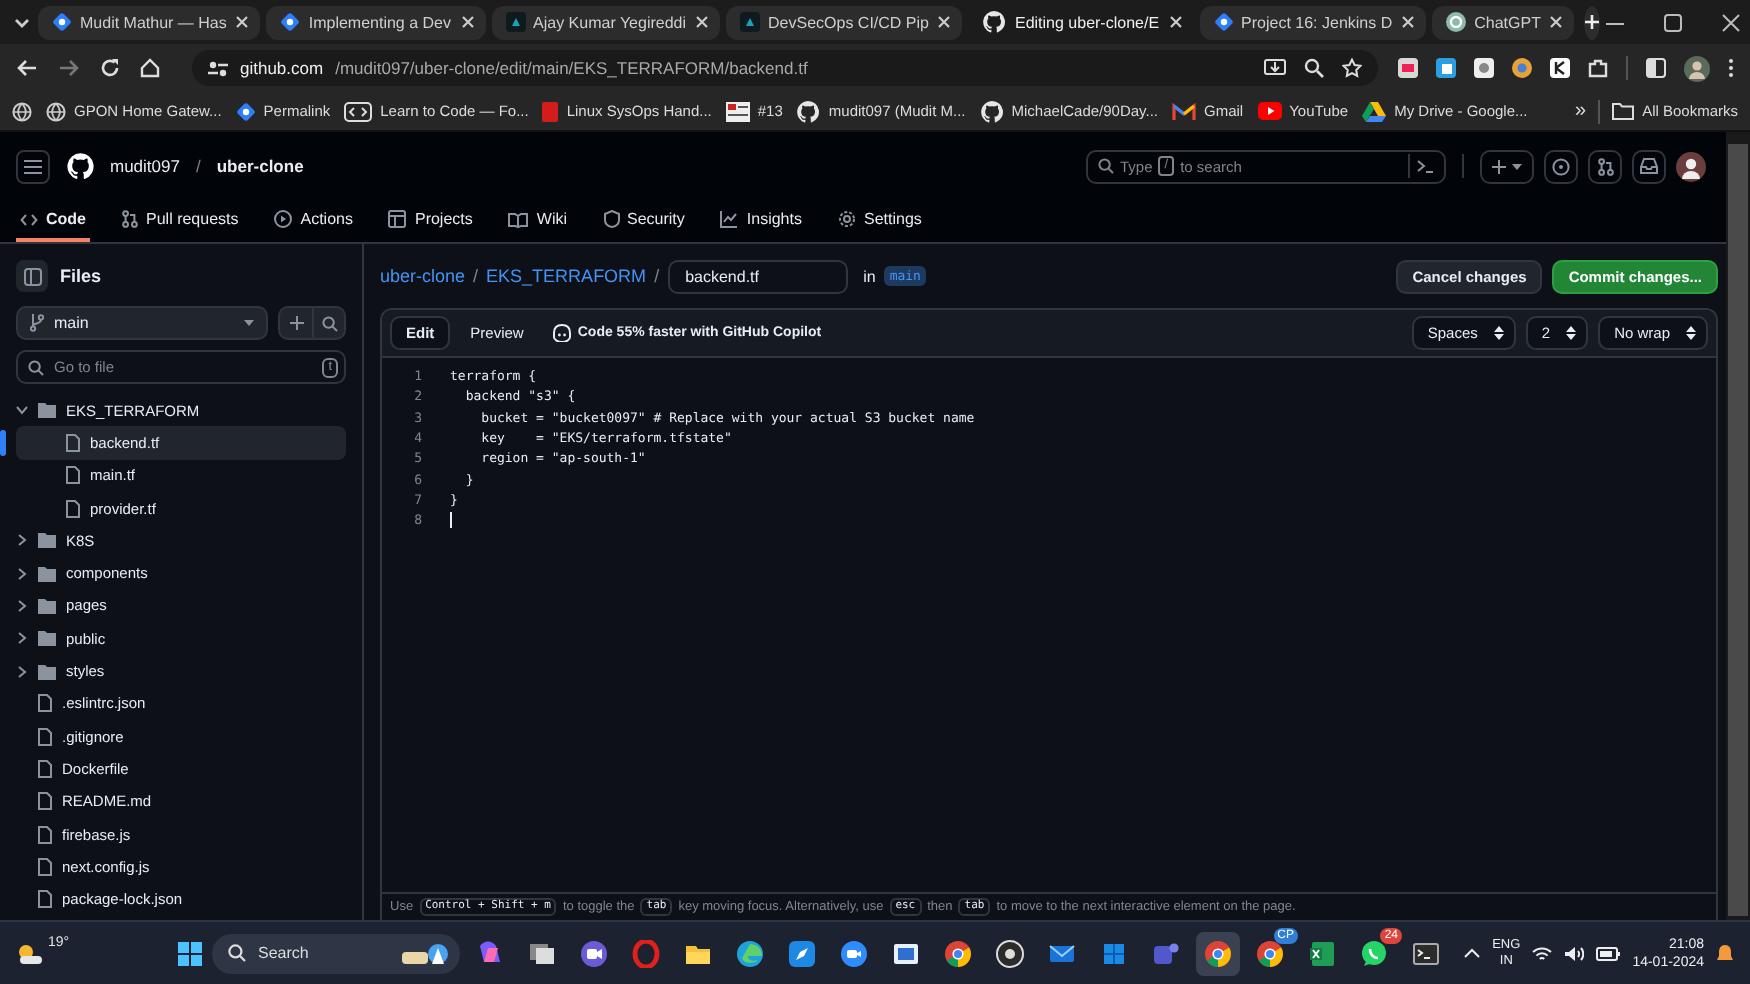 This screenshot has height=984, width=1750. I want to click on new-tab-button, so click(1592, 22).